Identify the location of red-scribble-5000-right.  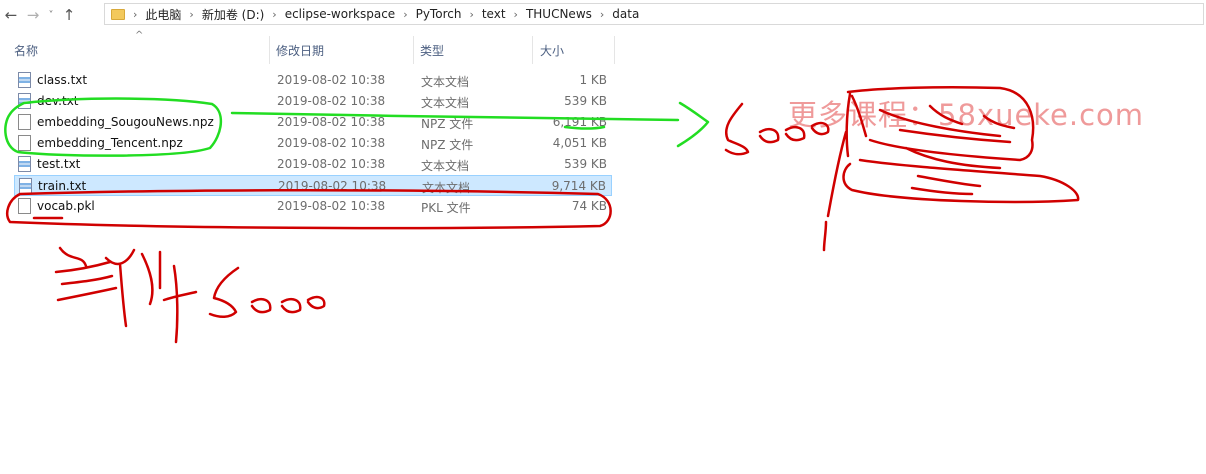
(777, 129).